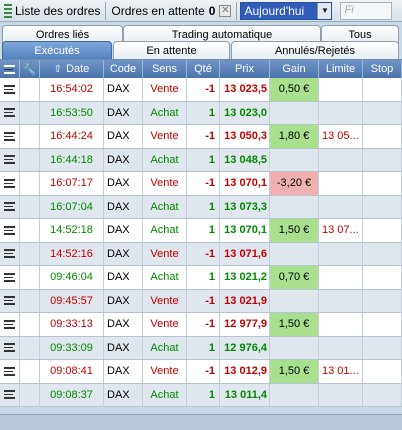 This screenshot has width=402, height=430. Describe the element at coordinates (201, 395) in the screenshot. I see `table-row: 09:08:37 DAX Achat 1 13 011,4` at that location.